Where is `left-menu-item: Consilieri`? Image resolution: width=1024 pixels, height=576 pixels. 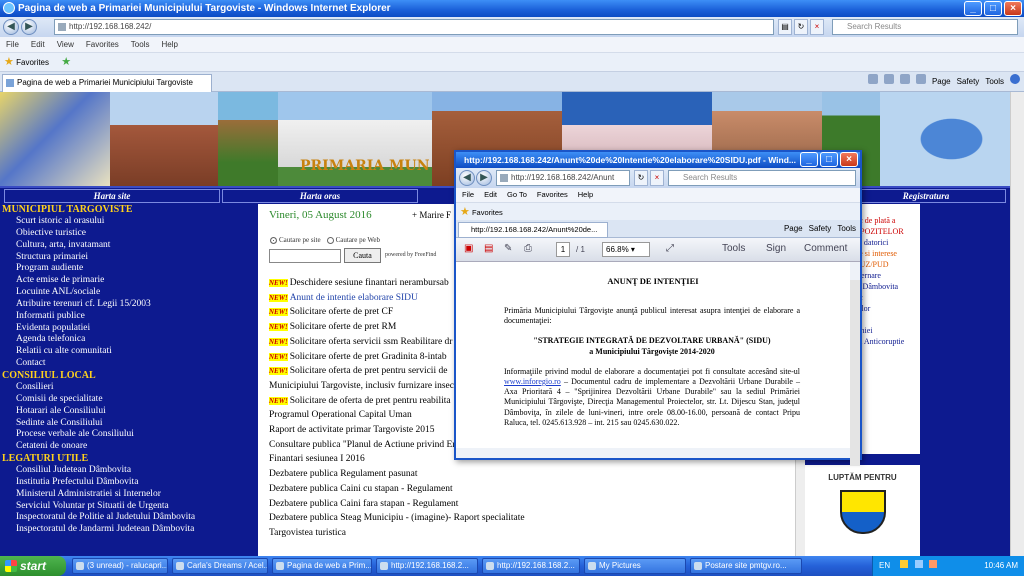
left-menu-item: Consilieri is located at coordinates (129, 388).